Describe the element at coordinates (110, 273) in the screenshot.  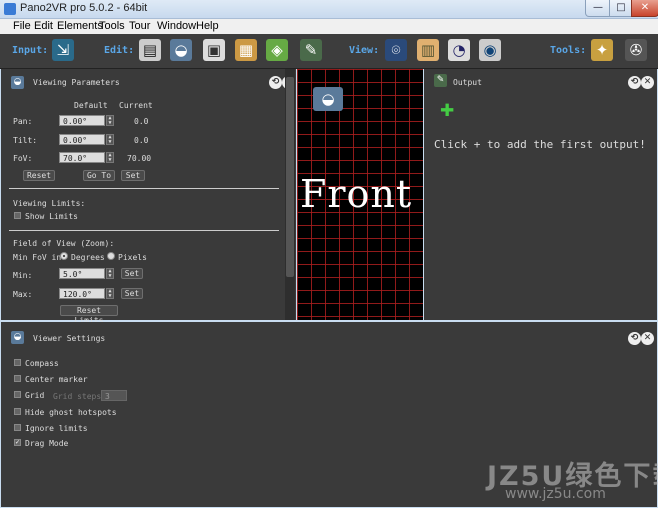
I see `min-fov-stepper: ▲ ▼` at that location.